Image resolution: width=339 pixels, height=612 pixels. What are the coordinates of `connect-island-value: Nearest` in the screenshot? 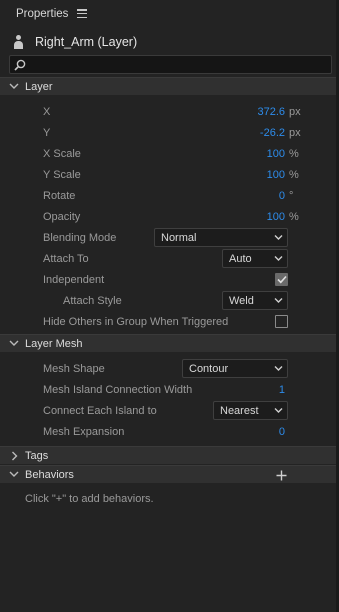 It's located at (239, 410).